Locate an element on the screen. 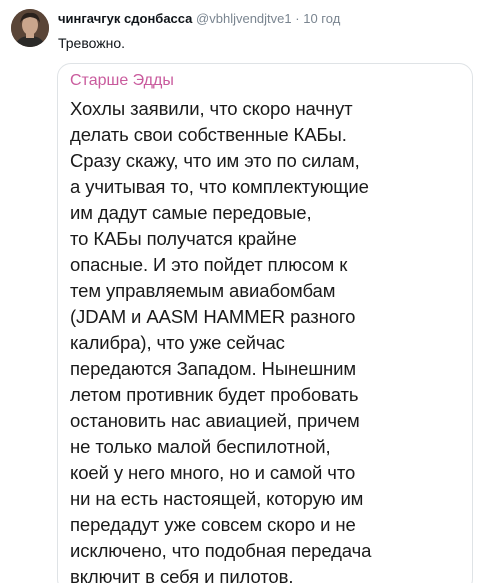 The width and height of the screenshot is (491, 583). user-avatar-photo-icon is located at coordinates (30, 28).